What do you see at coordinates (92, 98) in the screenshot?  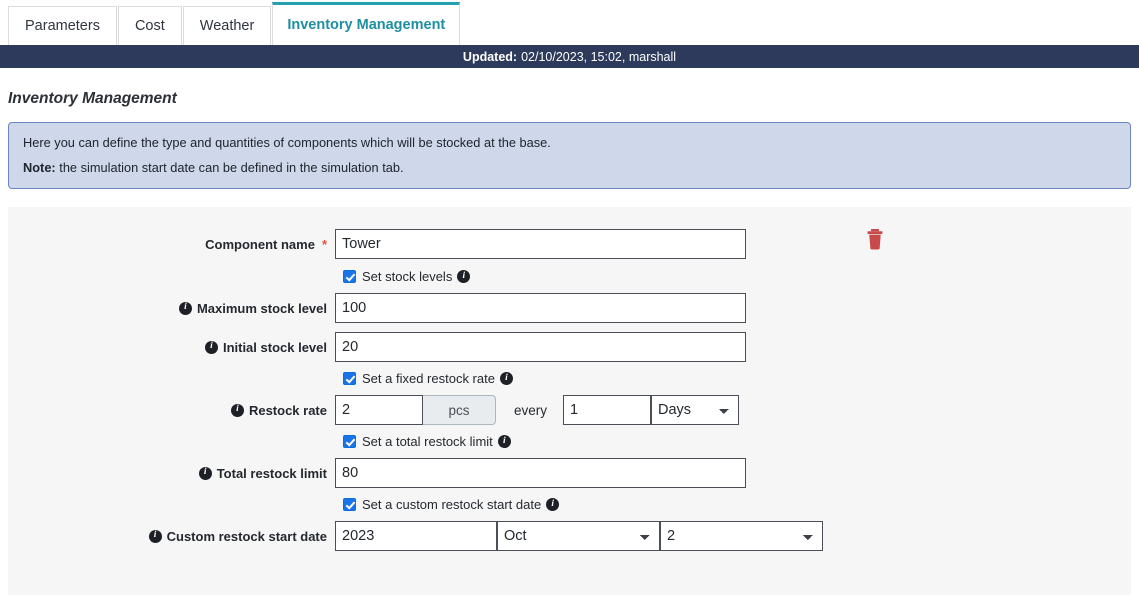 I see `page-title: Inventory Management` at bounding box center [92, 98].